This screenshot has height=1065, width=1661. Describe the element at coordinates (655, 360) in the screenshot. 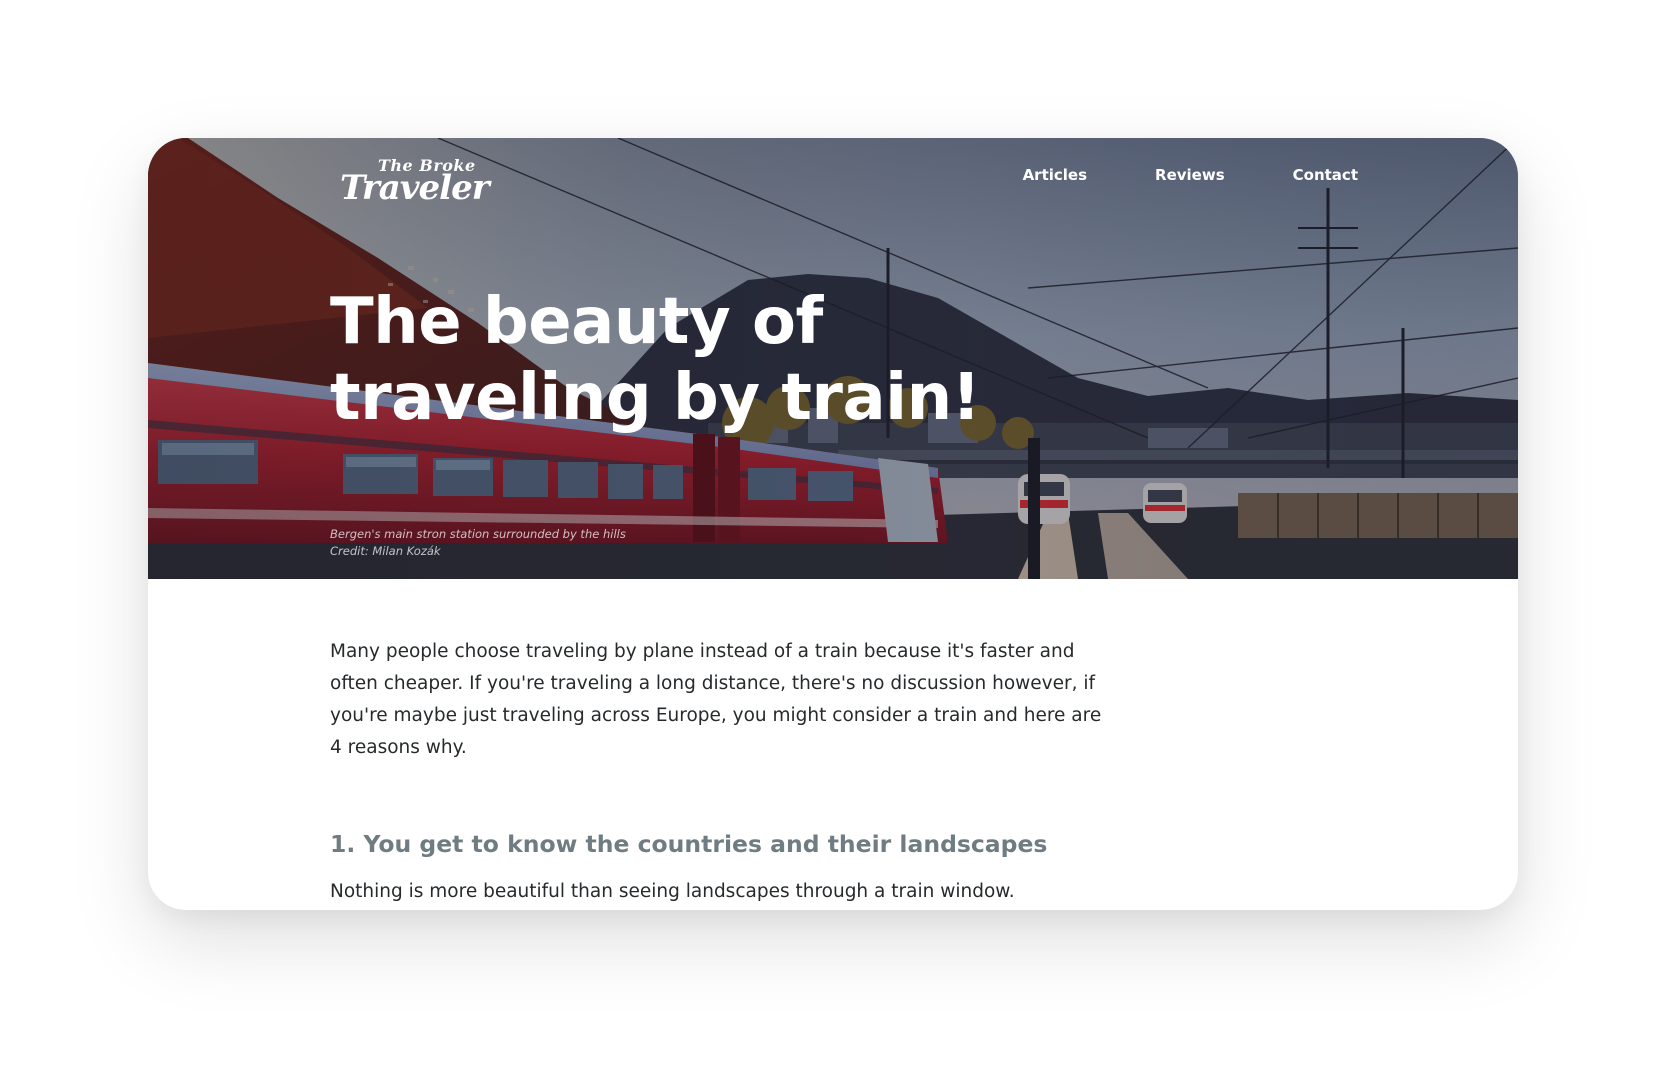

I see `article-title: The beauty of traveling by train!` at that location.